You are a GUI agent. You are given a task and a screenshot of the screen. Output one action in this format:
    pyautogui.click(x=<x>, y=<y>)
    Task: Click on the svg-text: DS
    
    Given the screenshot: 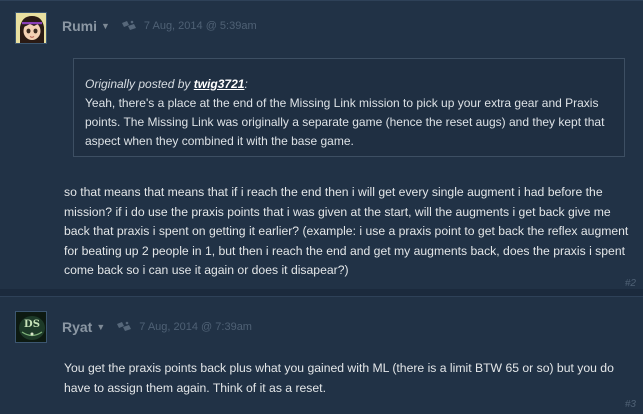 What is the action you would take?
    pyautogui.click(x=32, y=324)
    